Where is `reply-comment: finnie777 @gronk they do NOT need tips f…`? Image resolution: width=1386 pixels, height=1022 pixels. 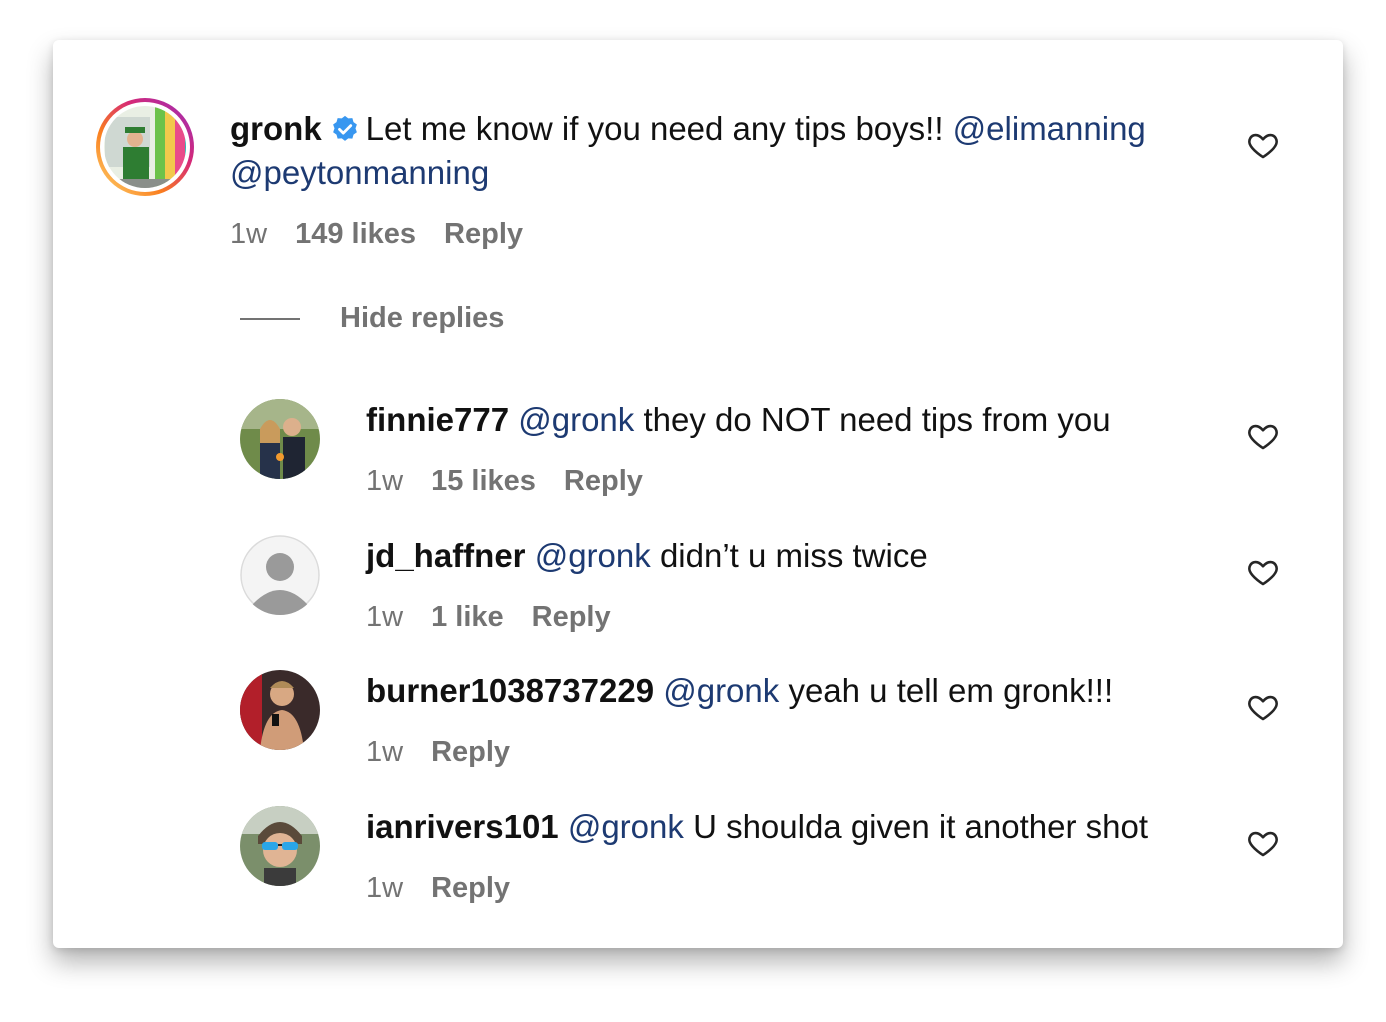 reply-comment: finnie777 @gronk they do NOT need tips f… is located at coordinates (698, 440).